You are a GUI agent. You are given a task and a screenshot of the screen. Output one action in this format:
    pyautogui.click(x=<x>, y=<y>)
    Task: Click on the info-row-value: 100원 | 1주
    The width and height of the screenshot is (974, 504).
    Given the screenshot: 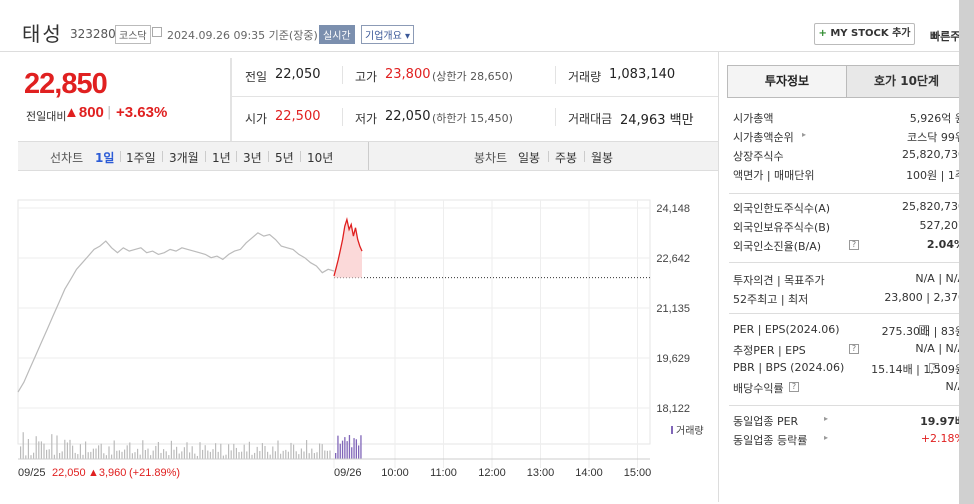 What is the action you would take?
    pyautogui.click(x=935, y=175)
    